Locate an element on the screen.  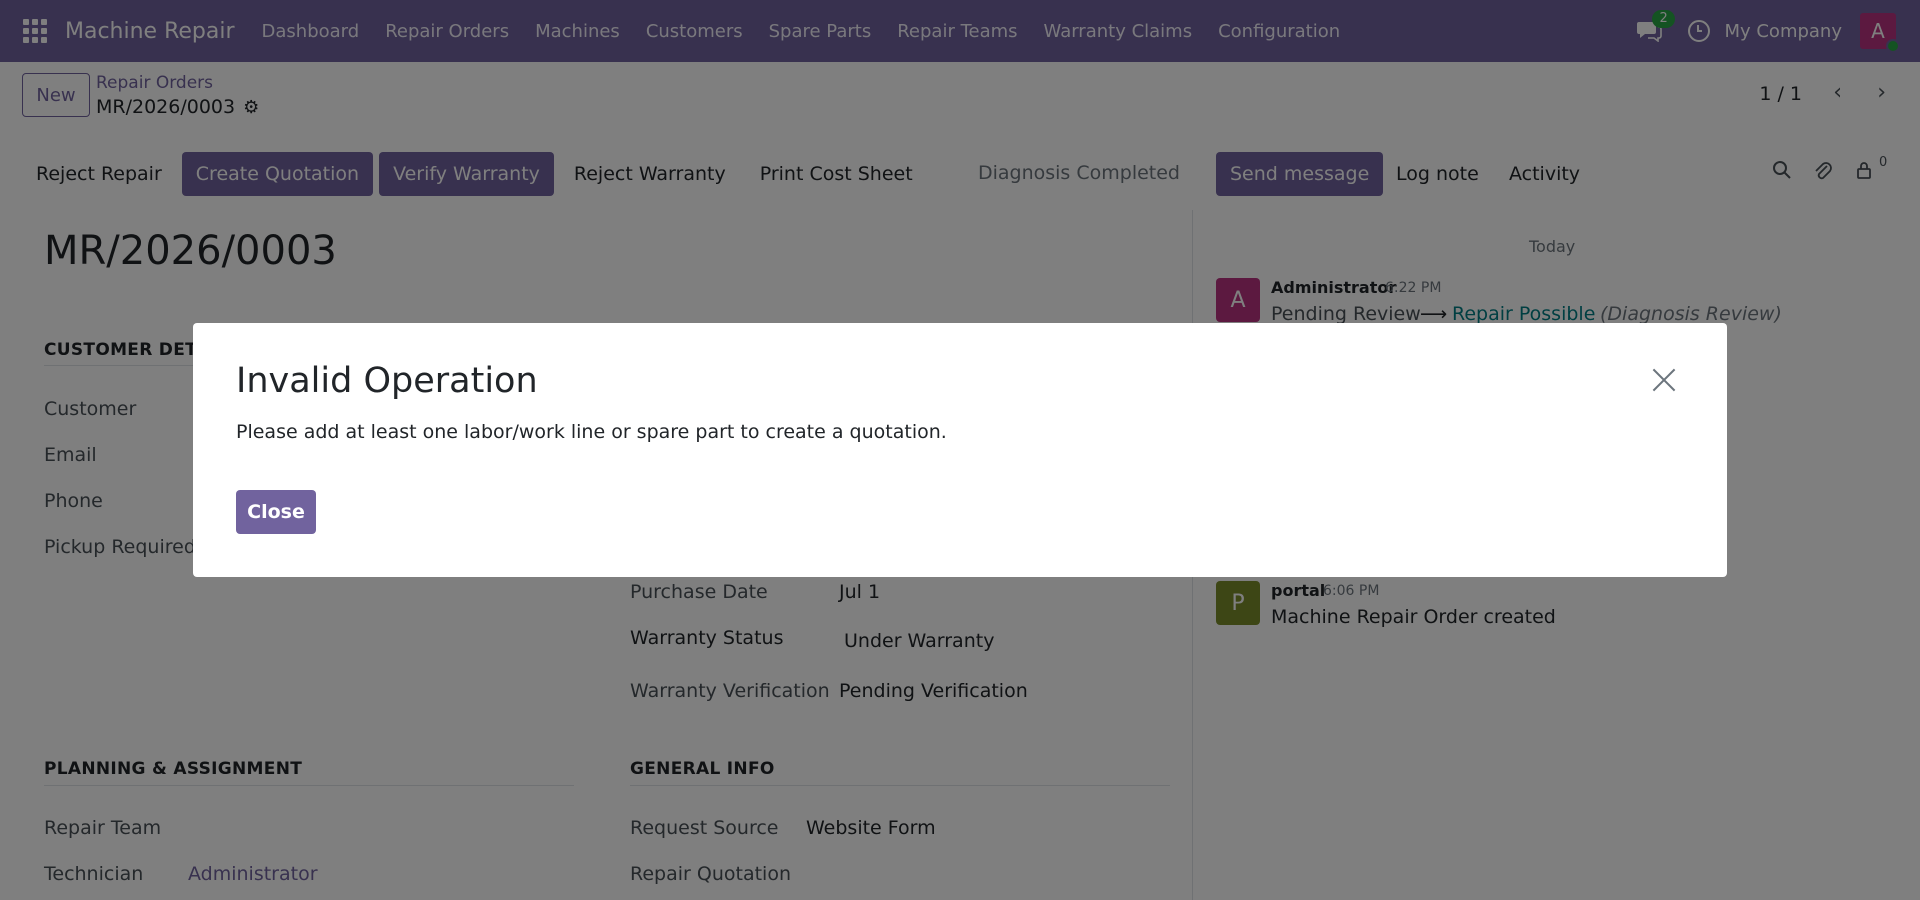
close-icon is located at coordinates (1664, 380).